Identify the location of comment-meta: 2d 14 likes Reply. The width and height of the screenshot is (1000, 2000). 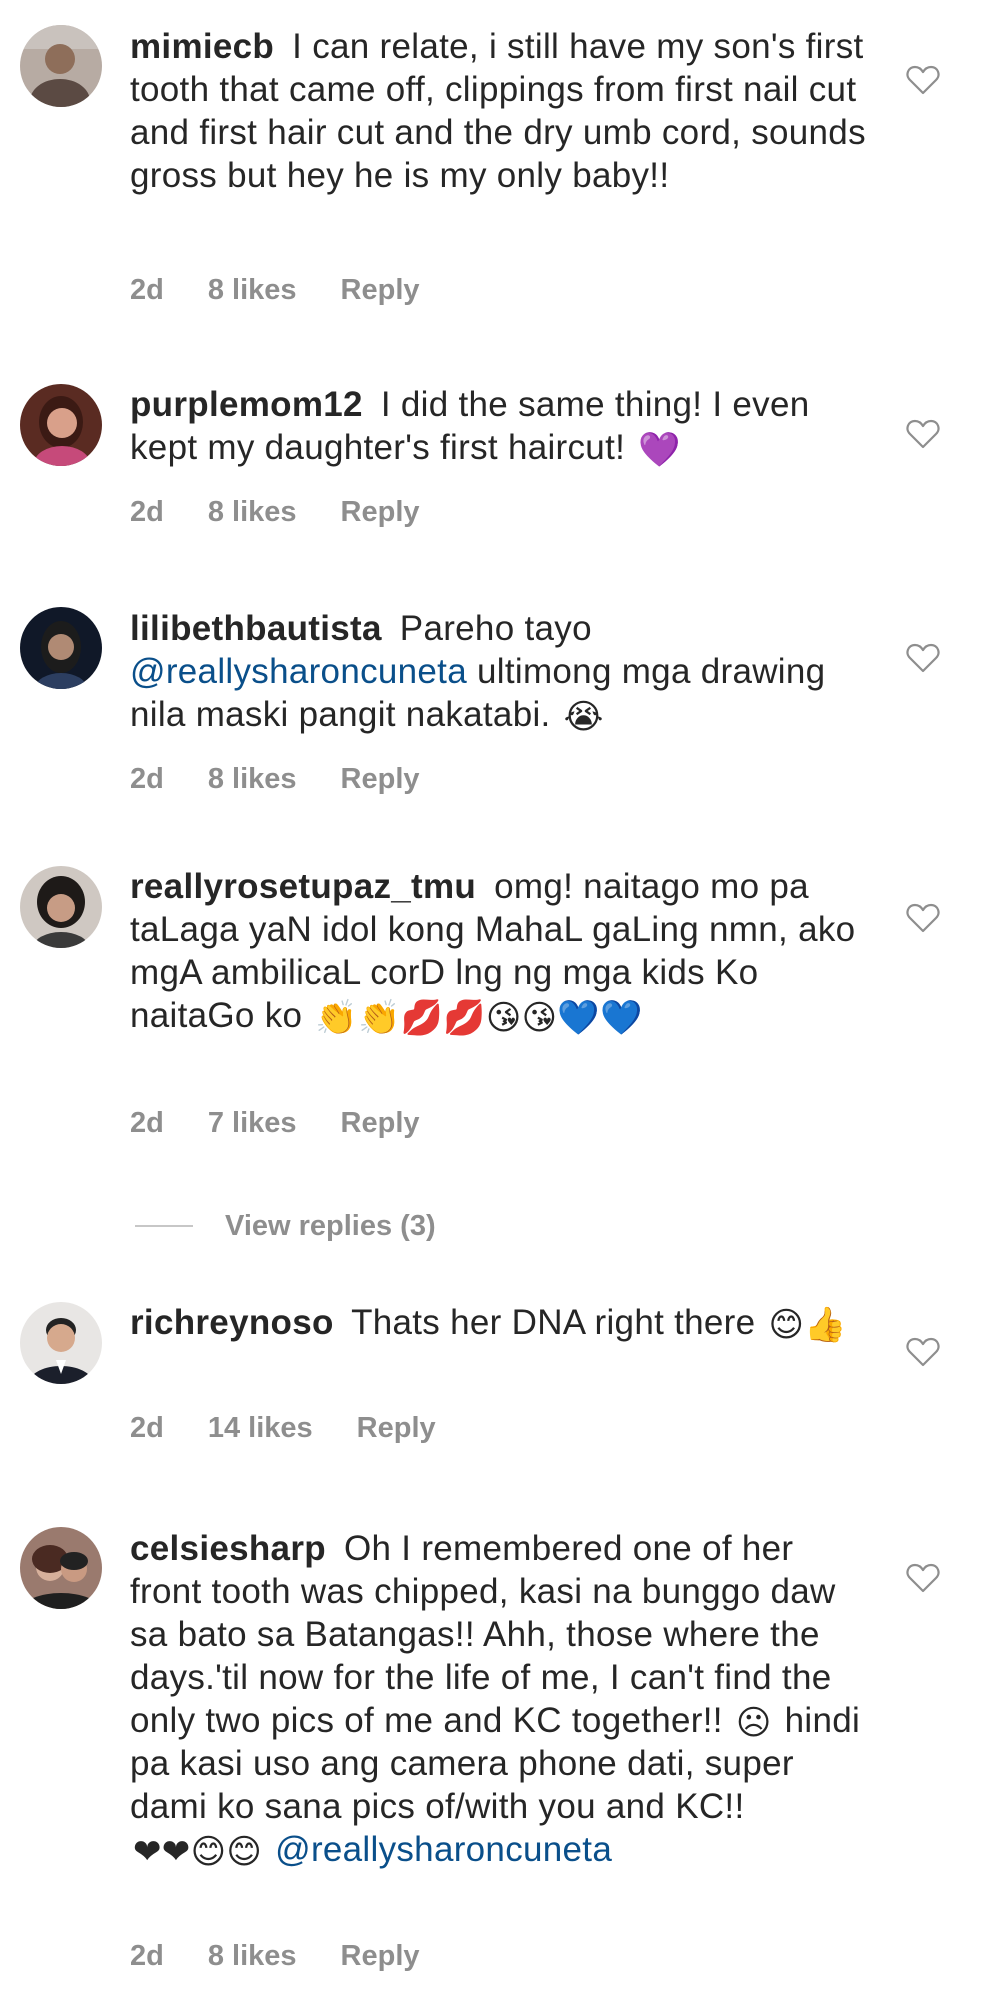
(283, 1428).